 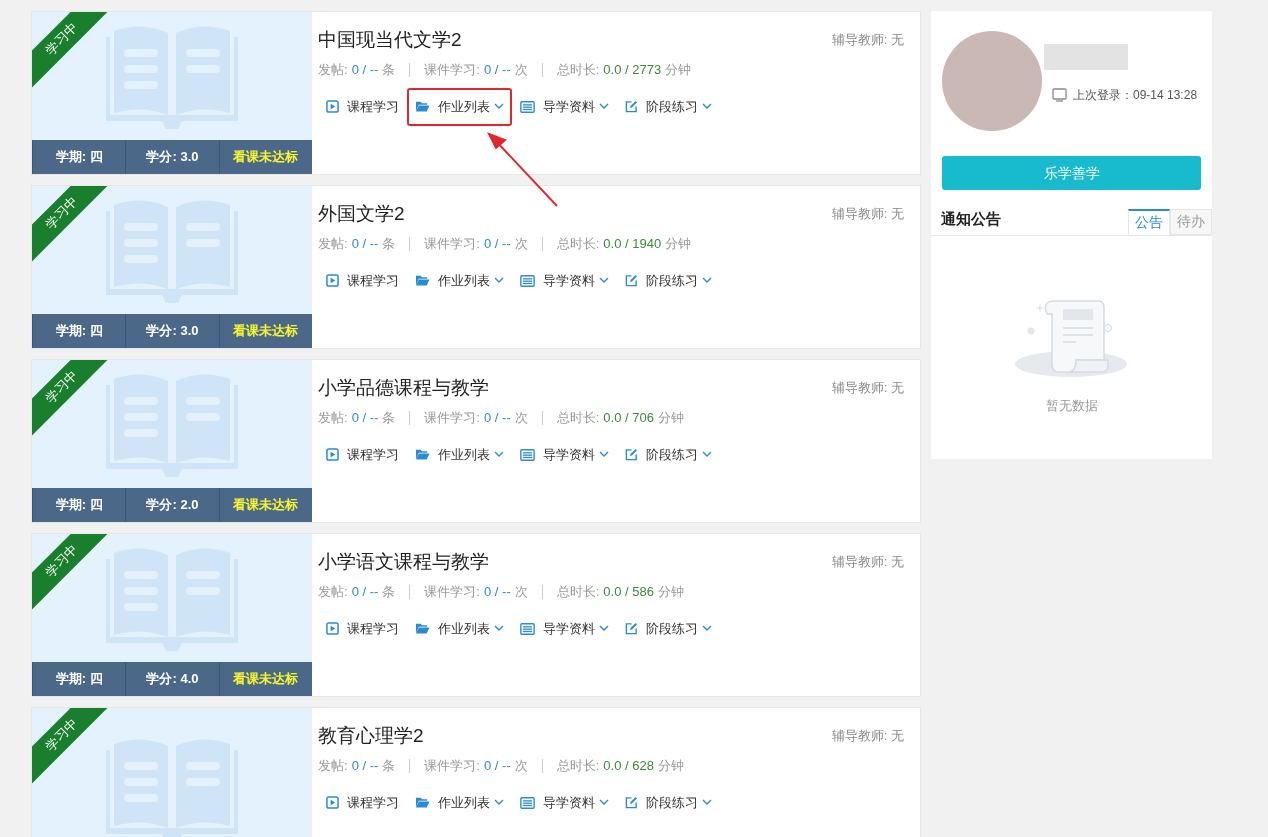 What do you see at coordinates (172, 331) in the screenshot?
I see `course-info-text: 学分: 3.0` at bounding box center [172, 331].